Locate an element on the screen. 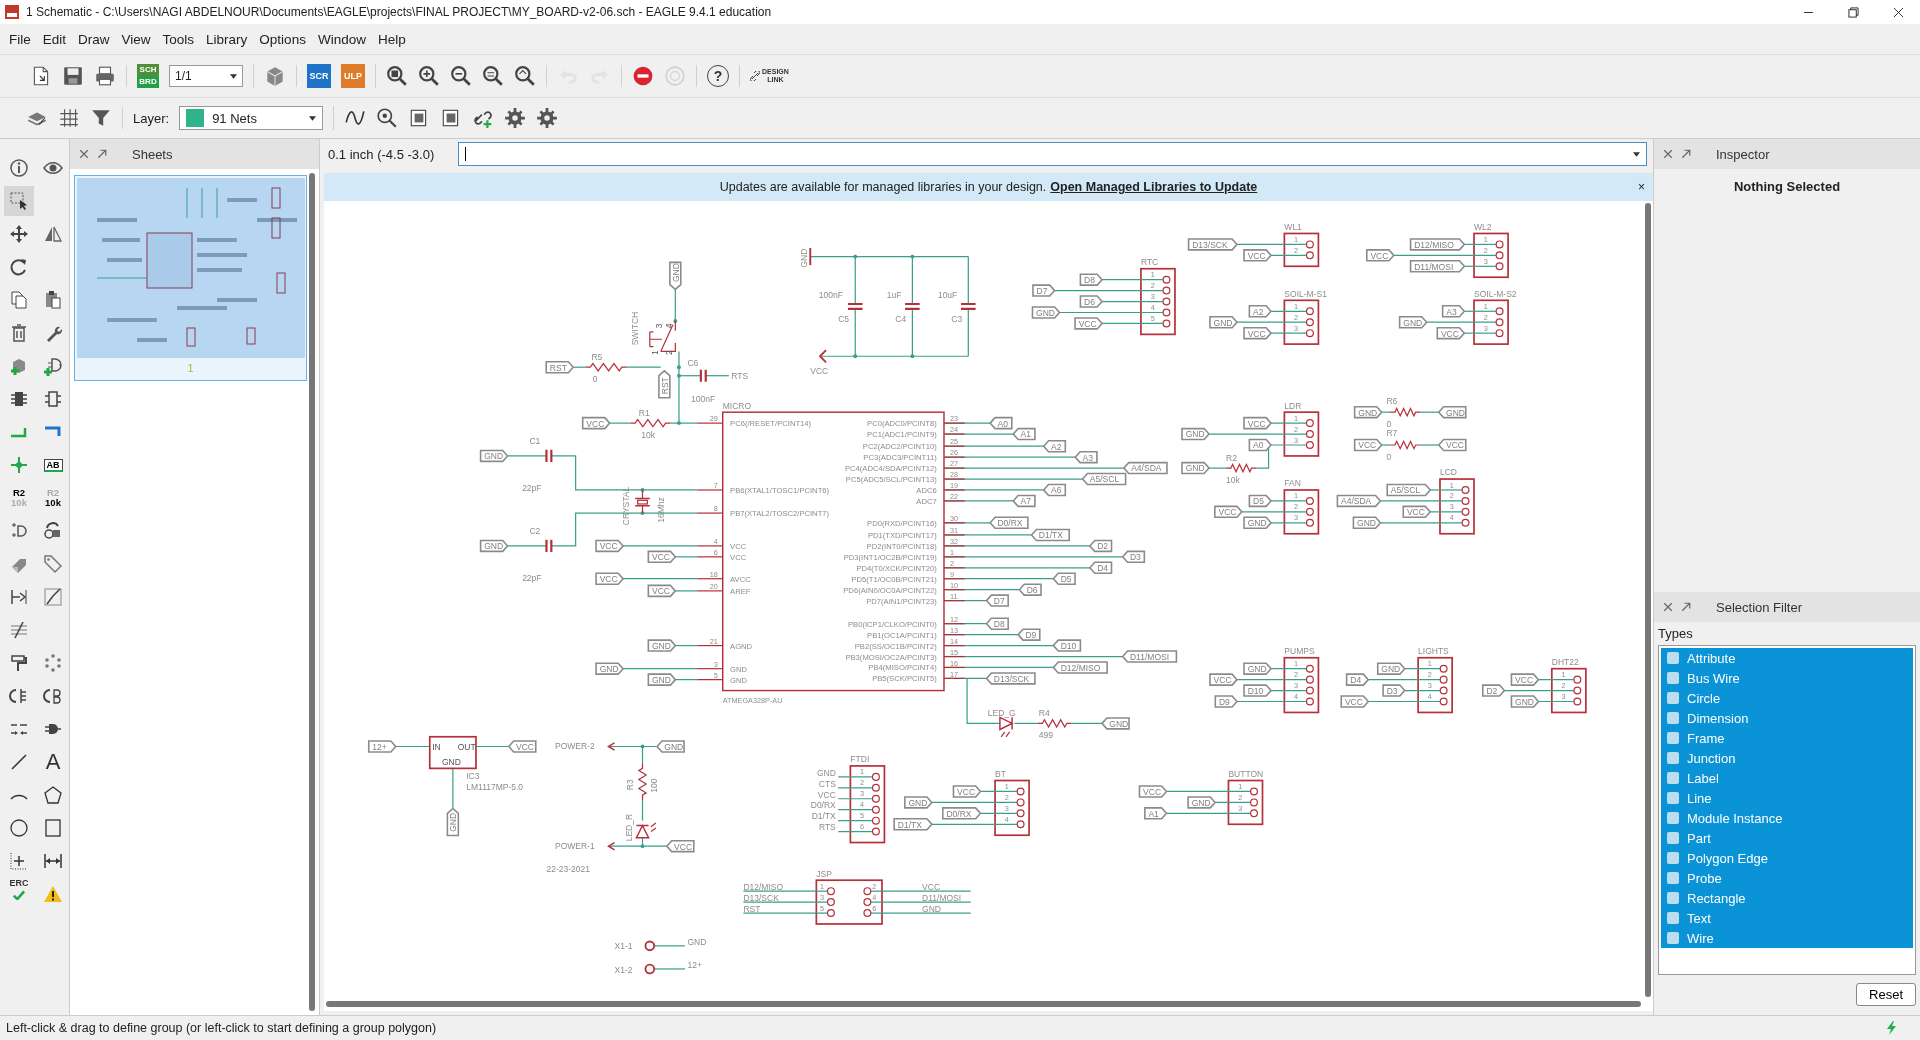 The height and width of the screenshot is (1040, 1920). pin-name: PC0(ADC0/PCINT8) is located at coordinates (902, 424).